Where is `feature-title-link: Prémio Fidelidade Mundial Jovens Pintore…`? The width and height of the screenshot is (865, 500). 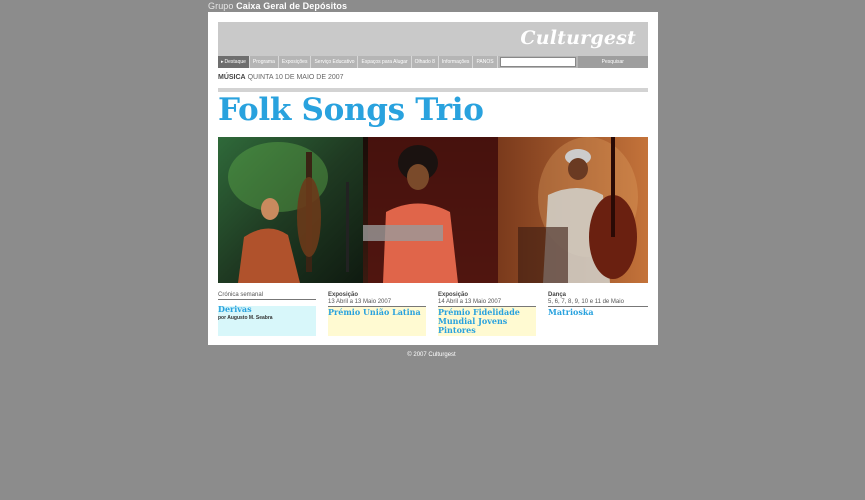 feature-title-link: Prémio Fidelidade Mundial Jovens Pintore… is located at coordinates (487, 321).